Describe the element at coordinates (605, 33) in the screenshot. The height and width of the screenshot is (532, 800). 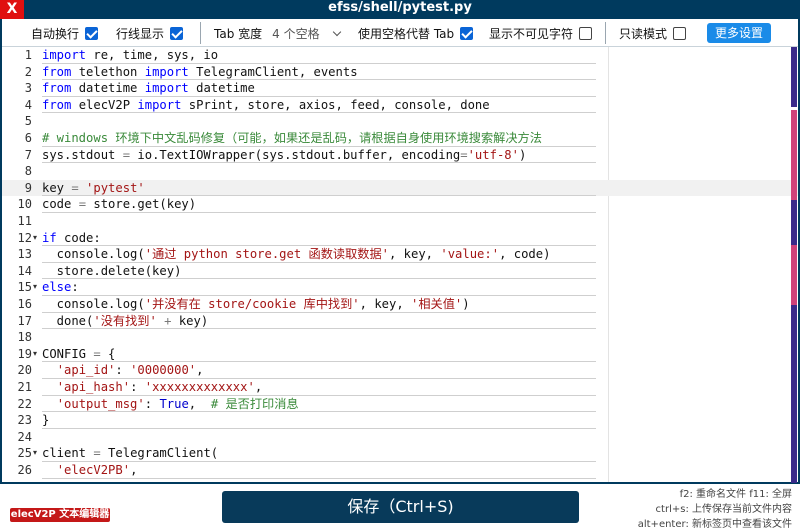
I see `toolbar-divider` at that location.